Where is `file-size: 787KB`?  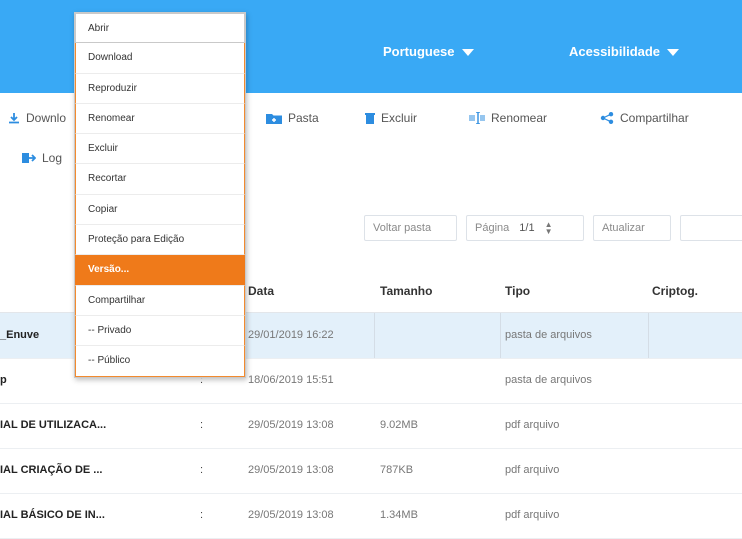
file-size: 787KB is located at coordinates (397, 470).